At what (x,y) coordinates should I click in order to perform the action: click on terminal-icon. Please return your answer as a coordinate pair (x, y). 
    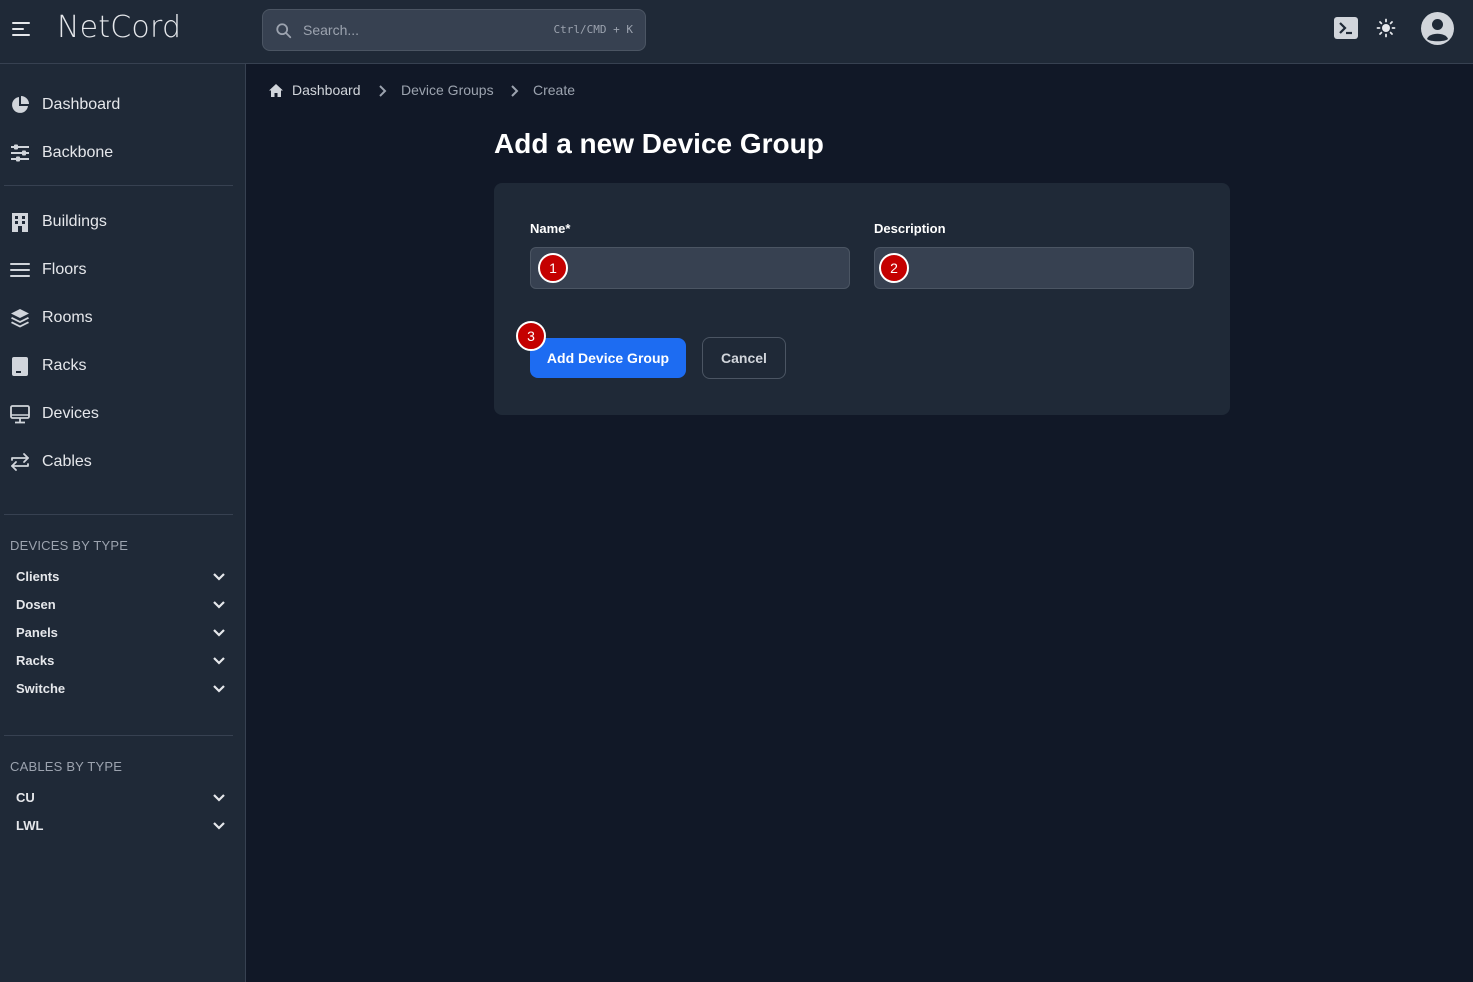
    Looking at the image, I should click on (1346, 28).